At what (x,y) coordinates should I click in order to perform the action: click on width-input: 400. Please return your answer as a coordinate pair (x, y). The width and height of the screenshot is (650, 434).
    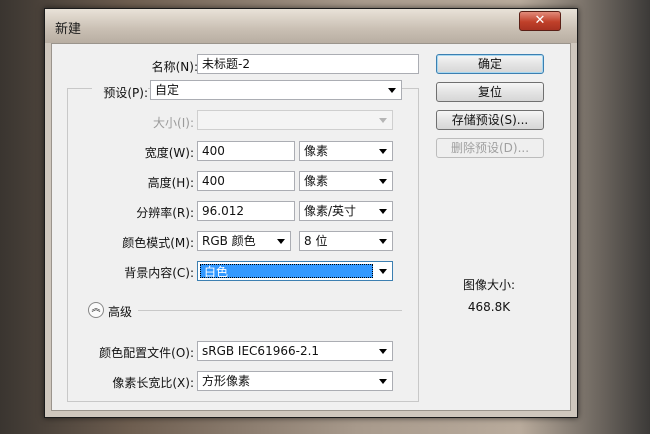
    Looking at the image, I should click on (246, 151).